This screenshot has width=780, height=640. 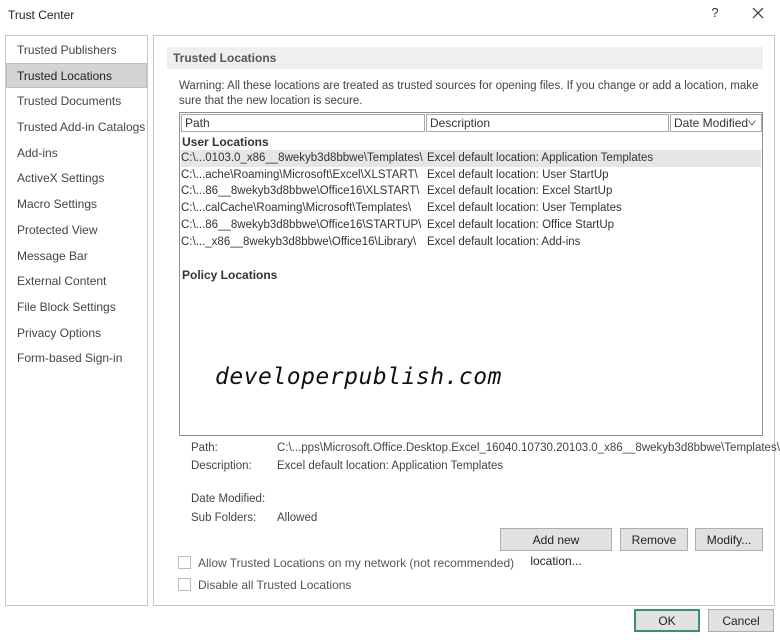 What do you see at coordinates (303, 123) in the screenshot?
I see `column-header-path: Path` at bounding box center [303, 123].